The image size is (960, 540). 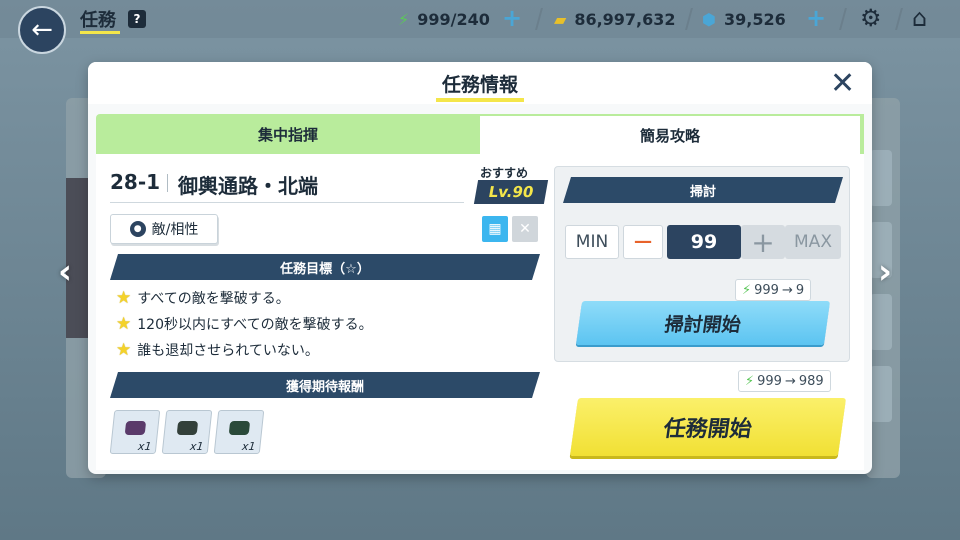 I want to click on mission-start-button: 任務開始, so click(x=708, y=427).